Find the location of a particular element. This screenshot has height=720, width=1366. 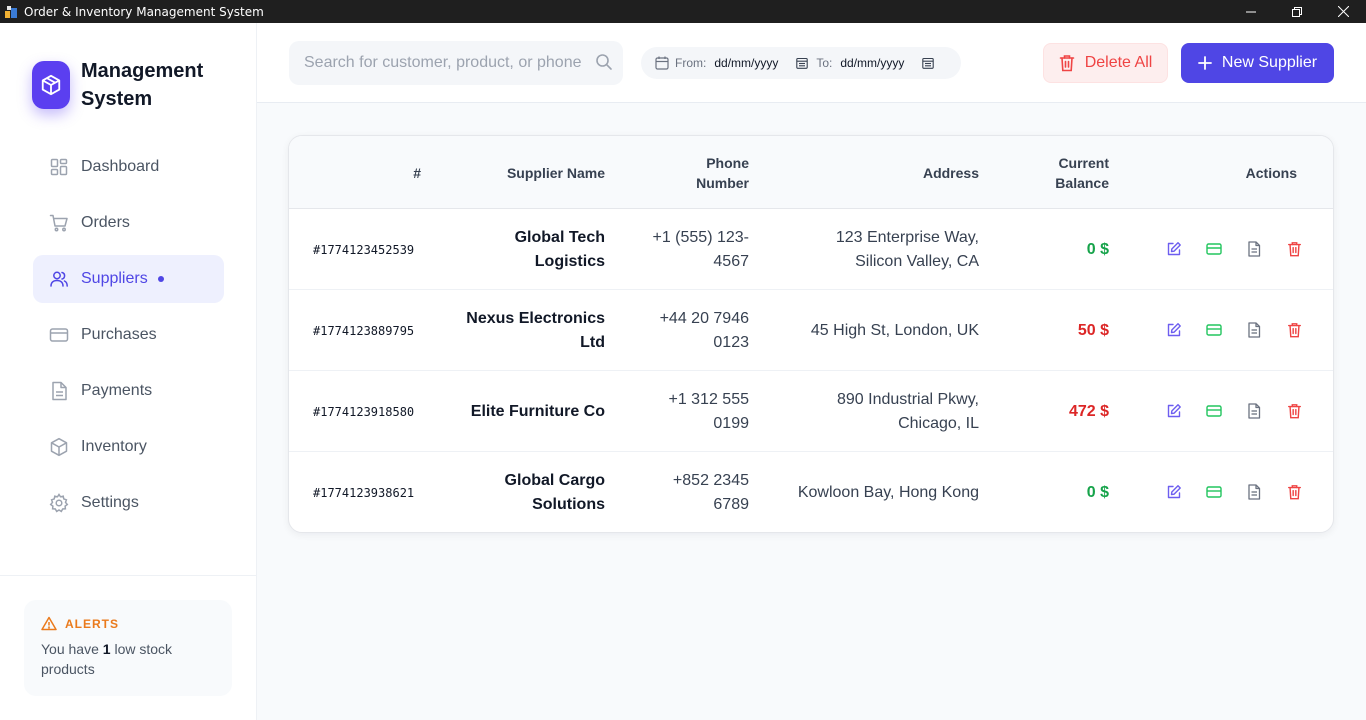

supplier-name: Nexus Electronics Ltd is located at coordinates (535, 330).